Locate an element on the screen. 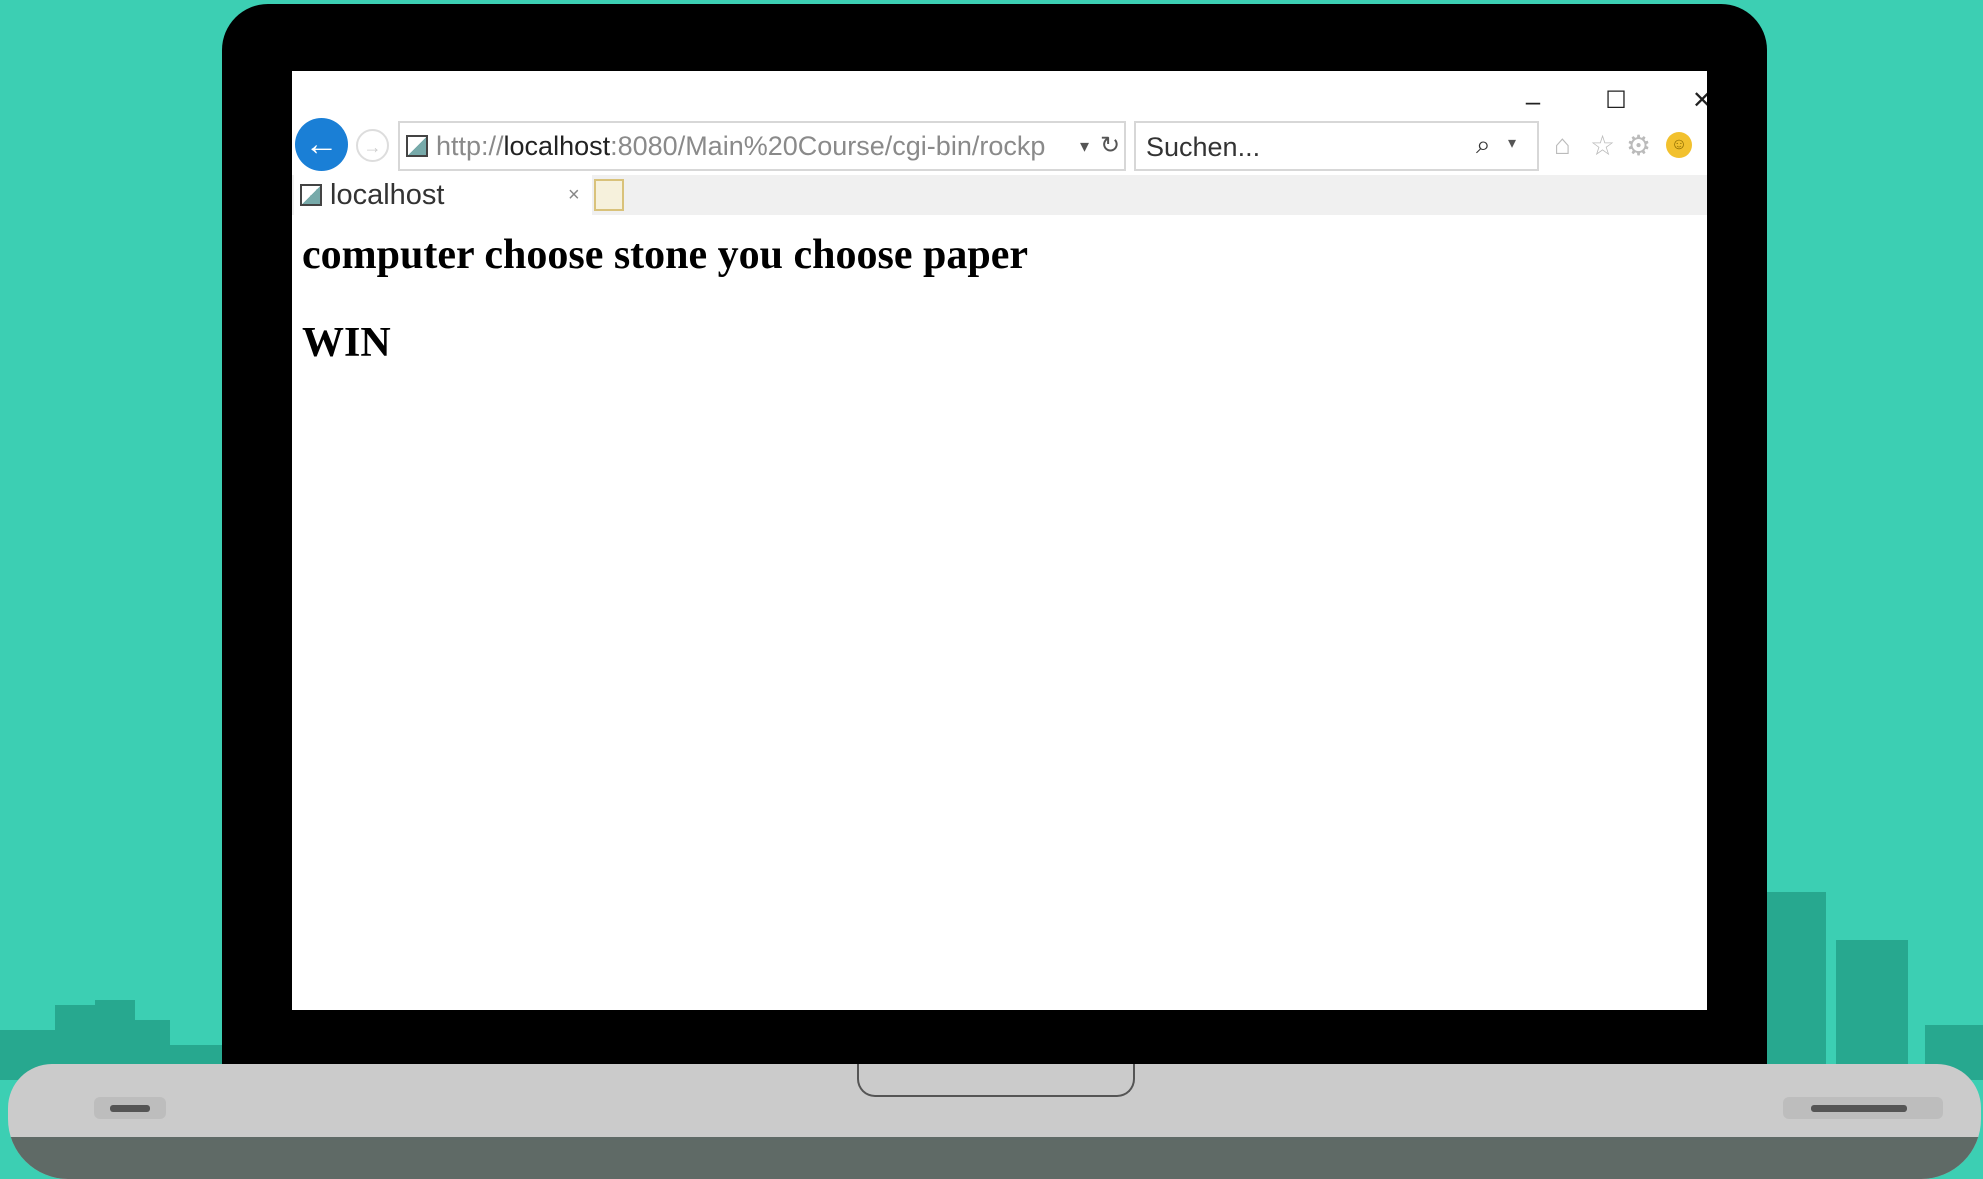 The height and width of the screenshot is (1179, 1983). minimize-button: – is located at coordinates (1533, 101).